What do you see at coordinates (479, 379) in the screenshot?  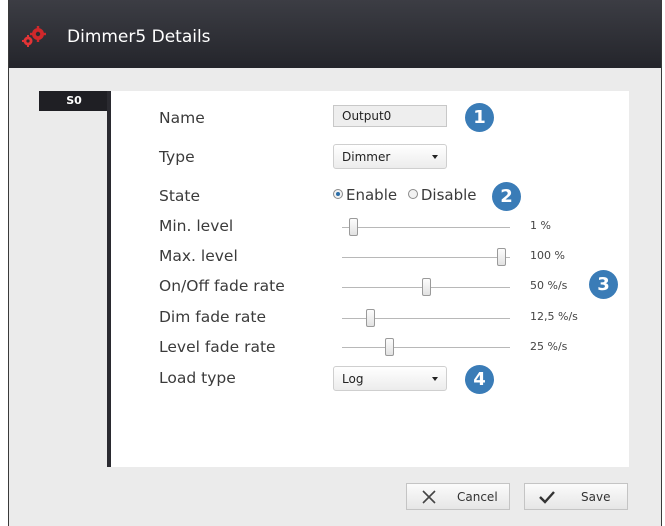 I see `callout-badge-4: 4` at bounding box center [479, 379].